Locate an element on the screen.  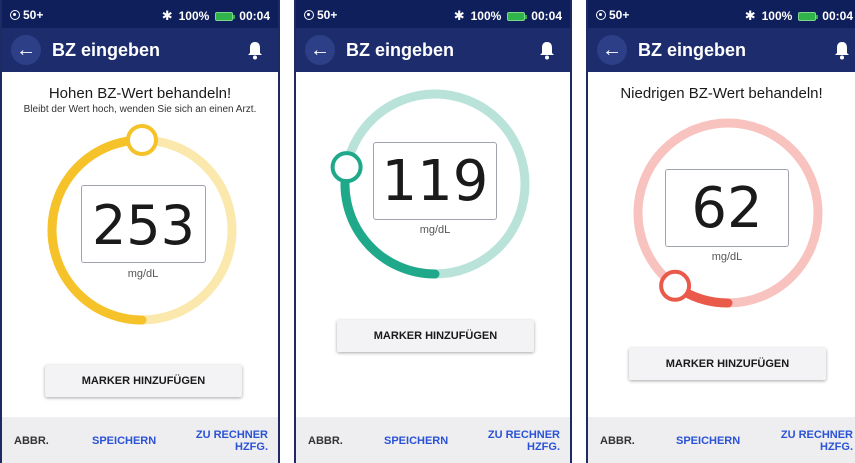
glucose-value-box: 62 is located at coordinates (727, 208).